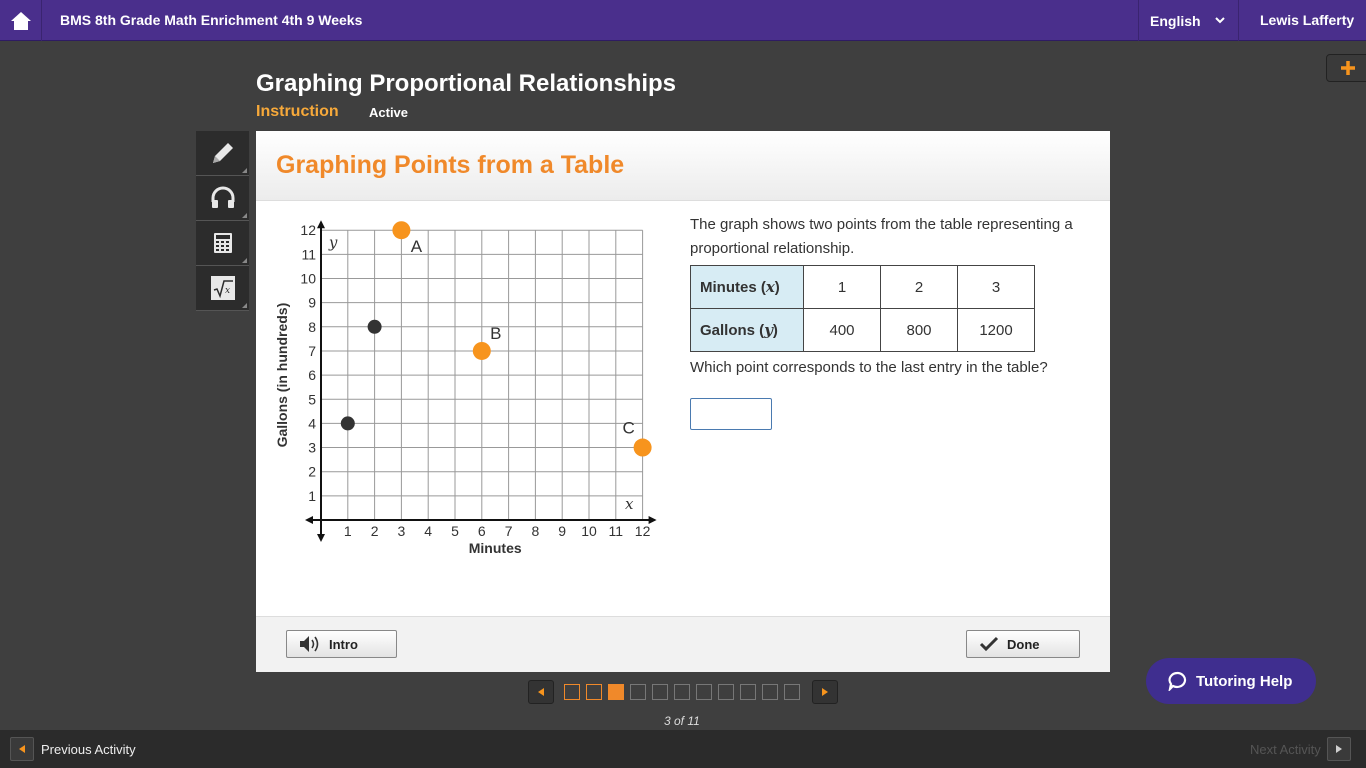  Describe the element at coordinates (1231, 681) in the screenshot. I see `tutoring-help-button: Tutoring Help` at that location.